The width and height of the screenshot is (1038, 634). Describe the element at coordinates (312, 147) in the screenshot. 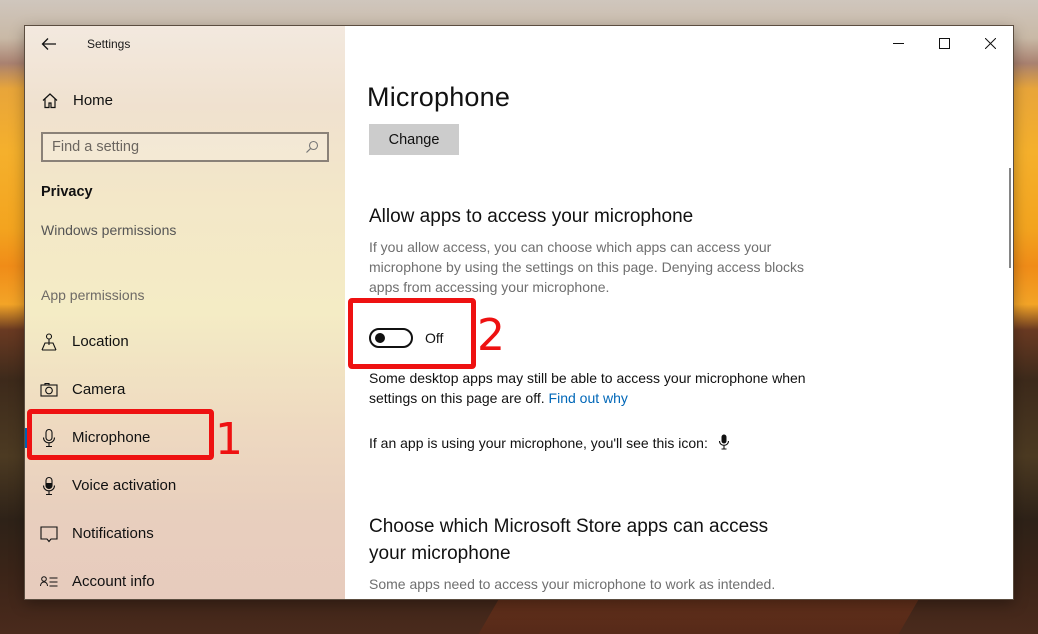

I see `search-icon` at that location.